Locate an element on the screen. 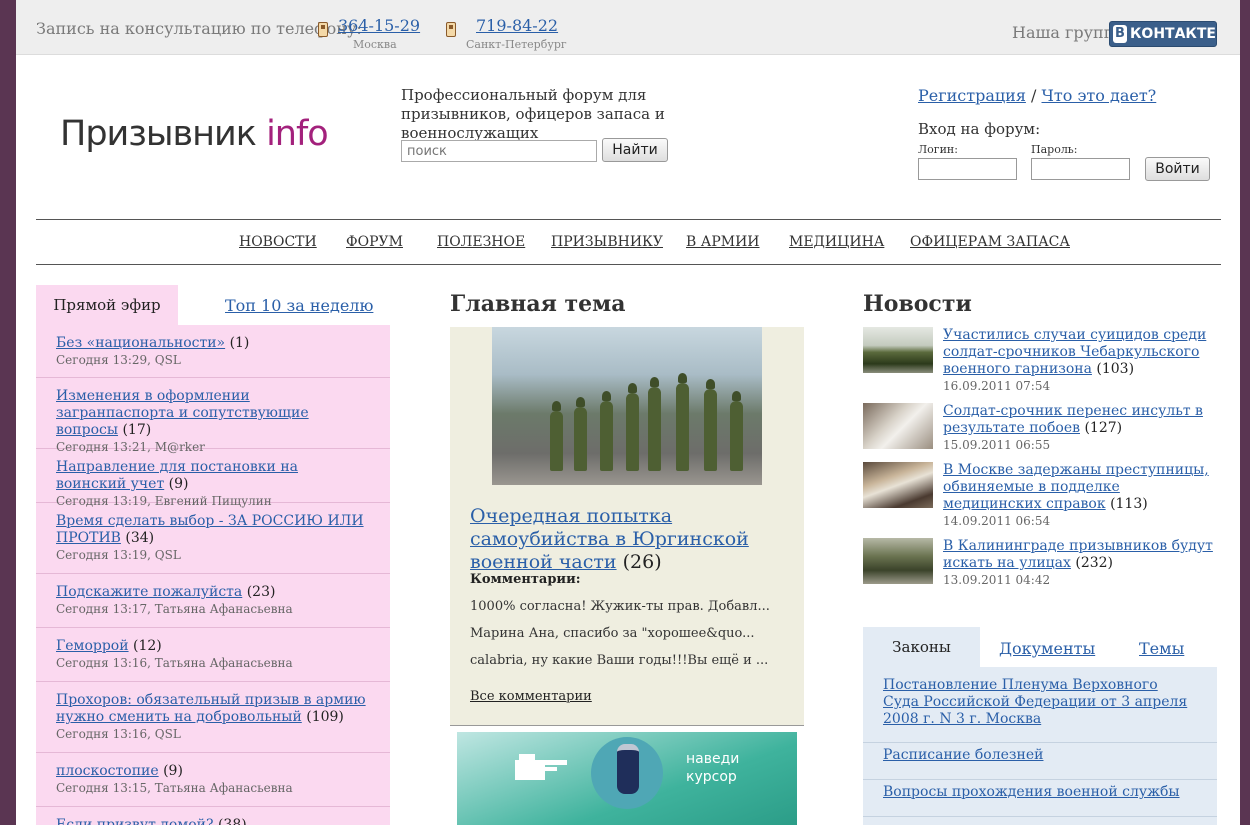 This screenshot has height=825, width=1250. phone-number-moscow: 364-15-29 is located at coordinates (379, 25).